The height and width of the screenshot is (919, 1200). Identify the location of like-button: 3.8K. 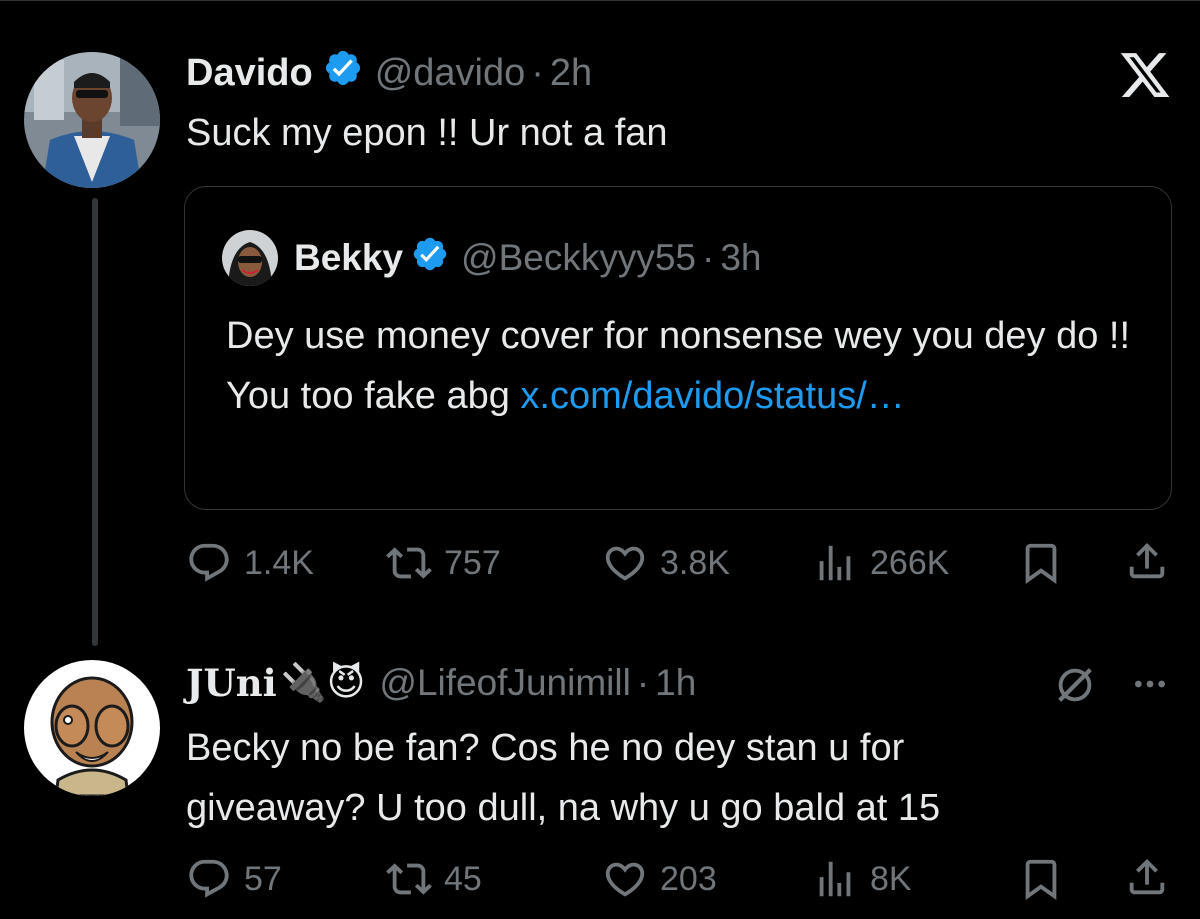
(666, 563).